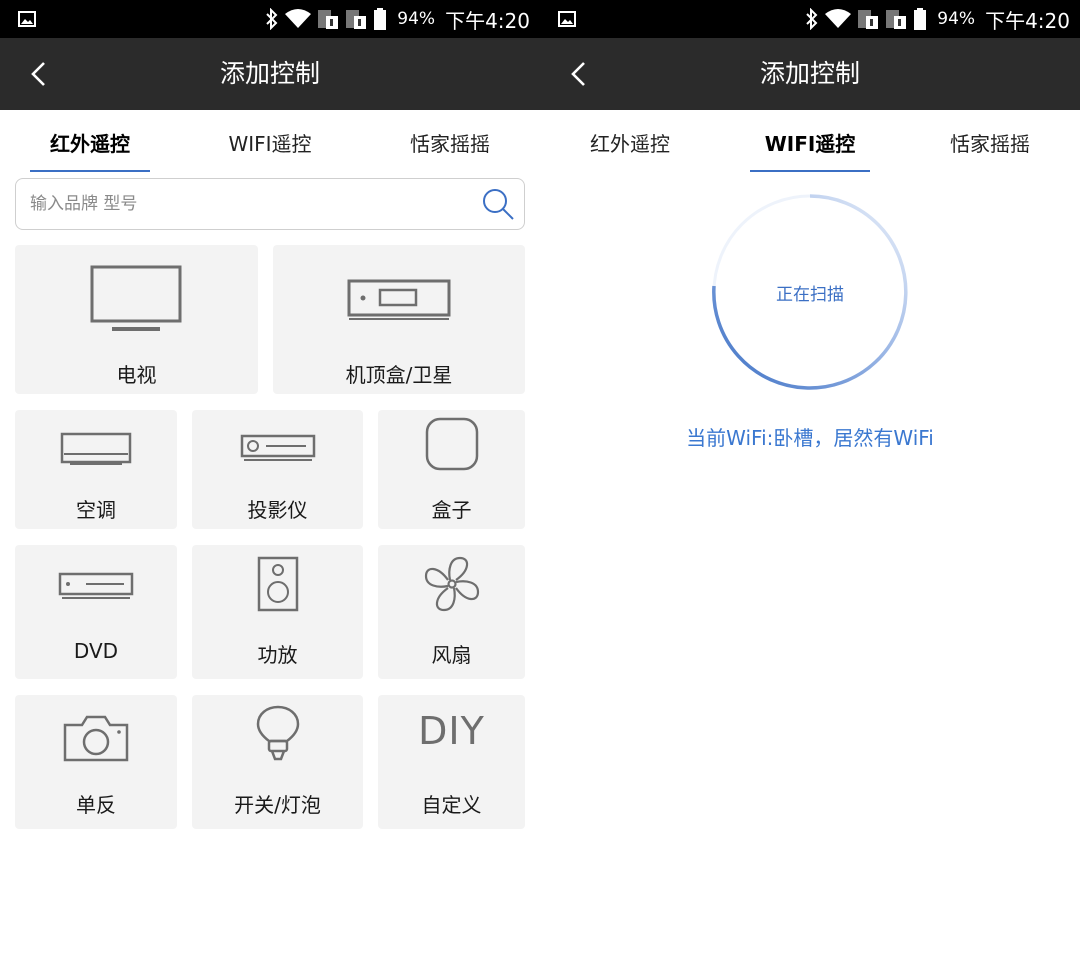  Describe the element at coordinates (277, 510) in the screenshot. I see `device-label: 投影仪` at that location.